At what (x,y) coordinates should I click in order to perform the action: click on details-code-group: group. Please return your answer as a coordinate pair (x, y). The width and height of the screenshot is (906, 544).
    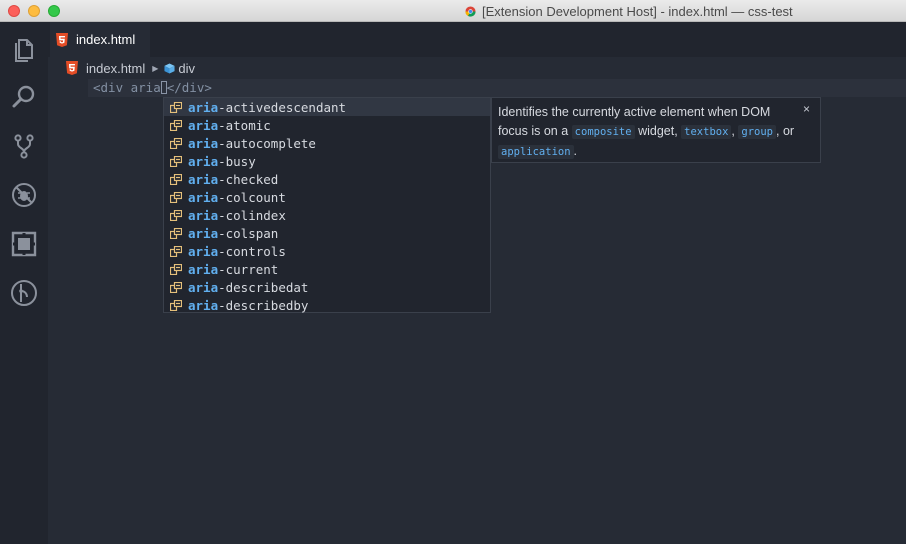
    Looking at the image, I should click on (757, 132).